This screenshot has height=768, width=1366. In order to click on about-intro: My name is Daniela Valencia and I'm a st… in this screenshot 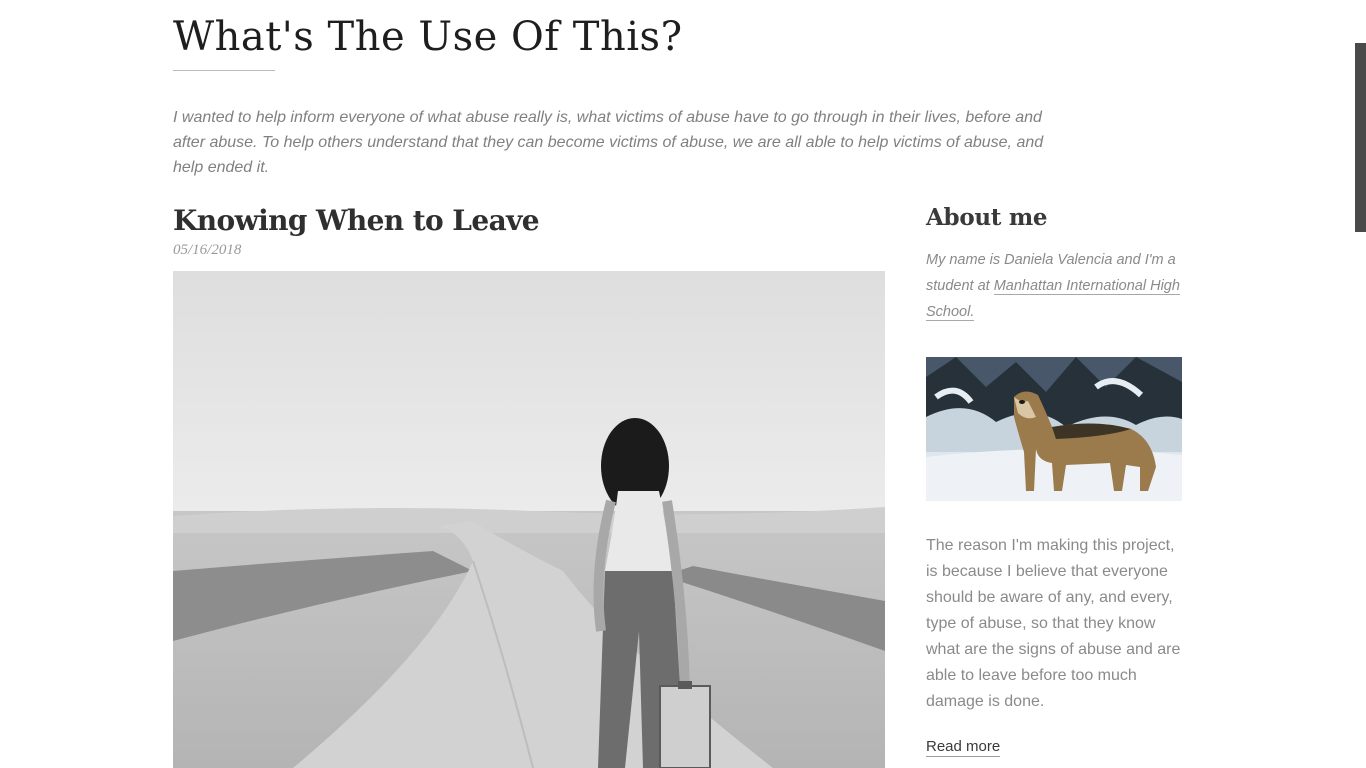, I will do `click(1054, 286)`.